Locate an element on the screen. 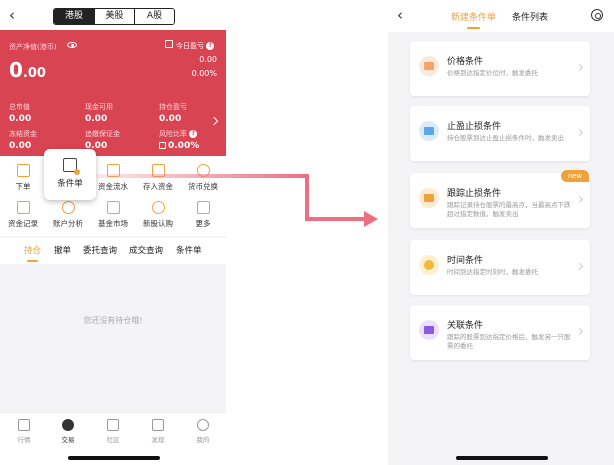 This screenshot has height=465, width=614. arrow-head-icon is located at coordinates (371, 219).